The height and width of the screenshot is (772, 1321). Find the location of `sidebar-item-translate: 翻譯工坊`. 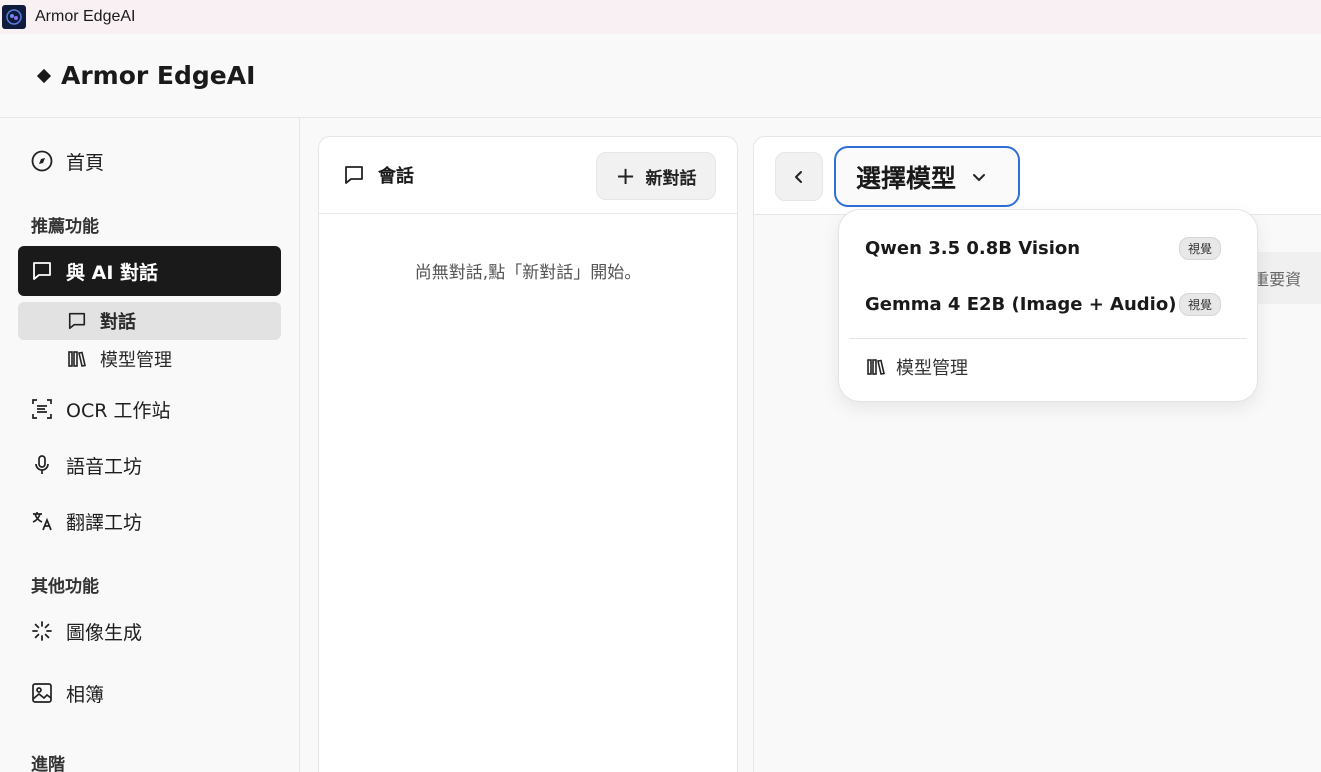

sidebar-item-translate: 翻譯工坊 is located at coordinates (149, 521).